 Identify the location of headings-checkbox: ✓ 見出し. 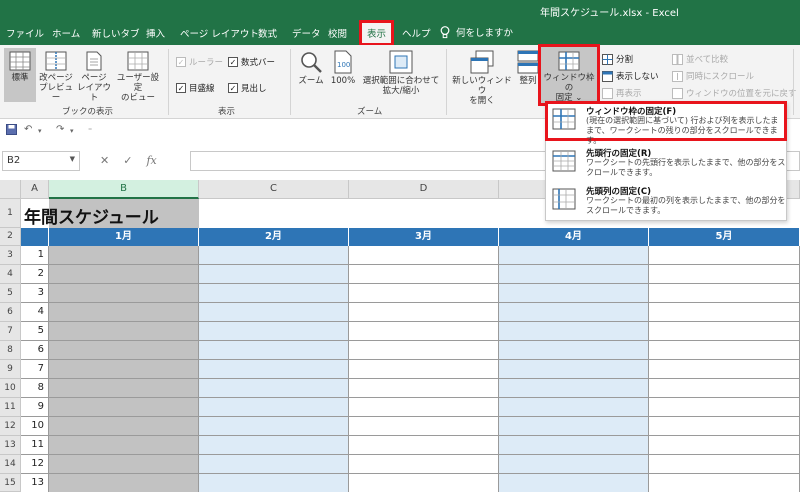
(247, 88).